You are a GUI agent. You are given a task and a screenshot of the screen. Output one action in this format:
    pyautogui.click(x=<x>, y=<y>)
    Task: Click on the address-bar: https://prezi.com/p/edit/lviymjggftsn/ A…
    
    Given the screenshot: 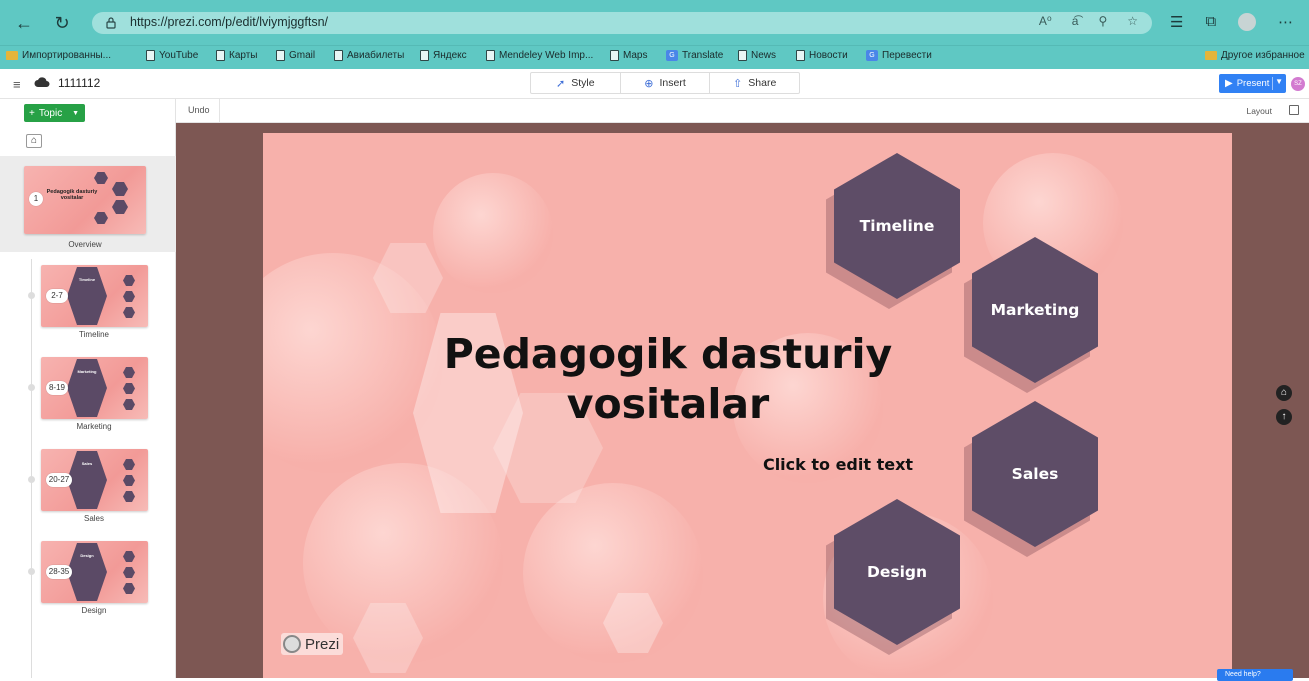 What is the action you would take?
    pyautogui.click(x=622, y=23)
    